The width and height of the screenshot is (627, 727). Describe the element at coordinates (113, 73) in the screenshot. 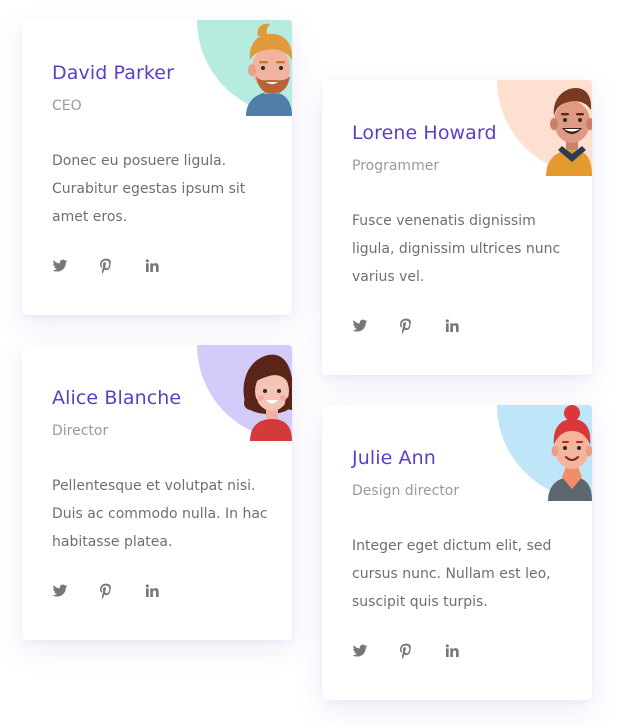

I see `member-name: David Parker` at that location.